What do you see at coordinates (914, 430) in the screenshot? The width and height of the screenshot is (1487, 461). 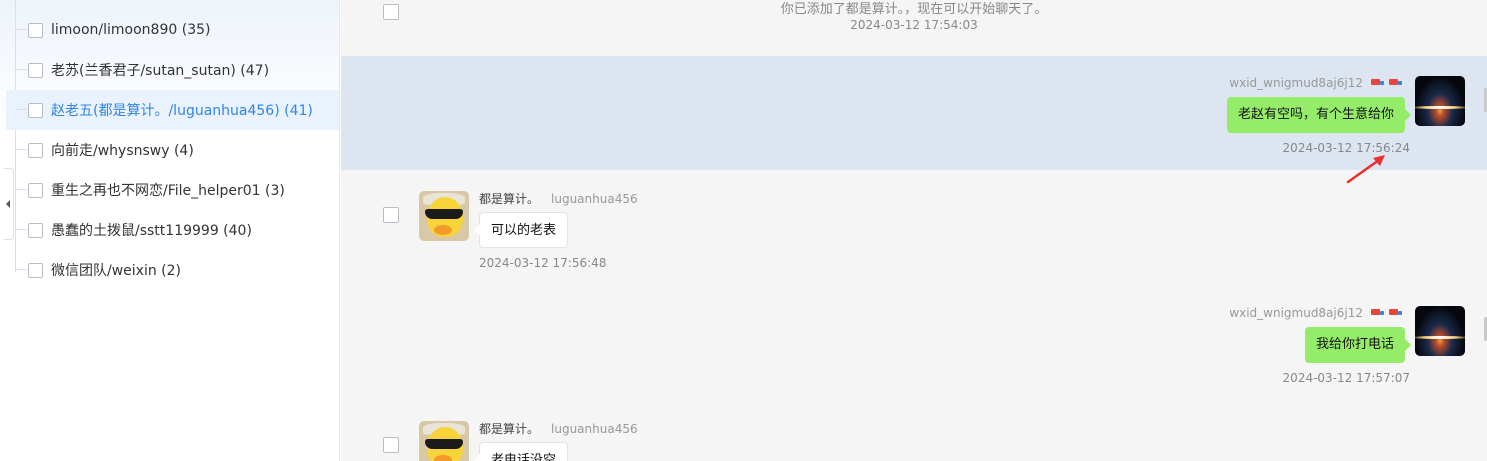 I see `message-row-incoming: 都是算计。 luguanhua456 老电话没空` at bounding box center [914, 430].